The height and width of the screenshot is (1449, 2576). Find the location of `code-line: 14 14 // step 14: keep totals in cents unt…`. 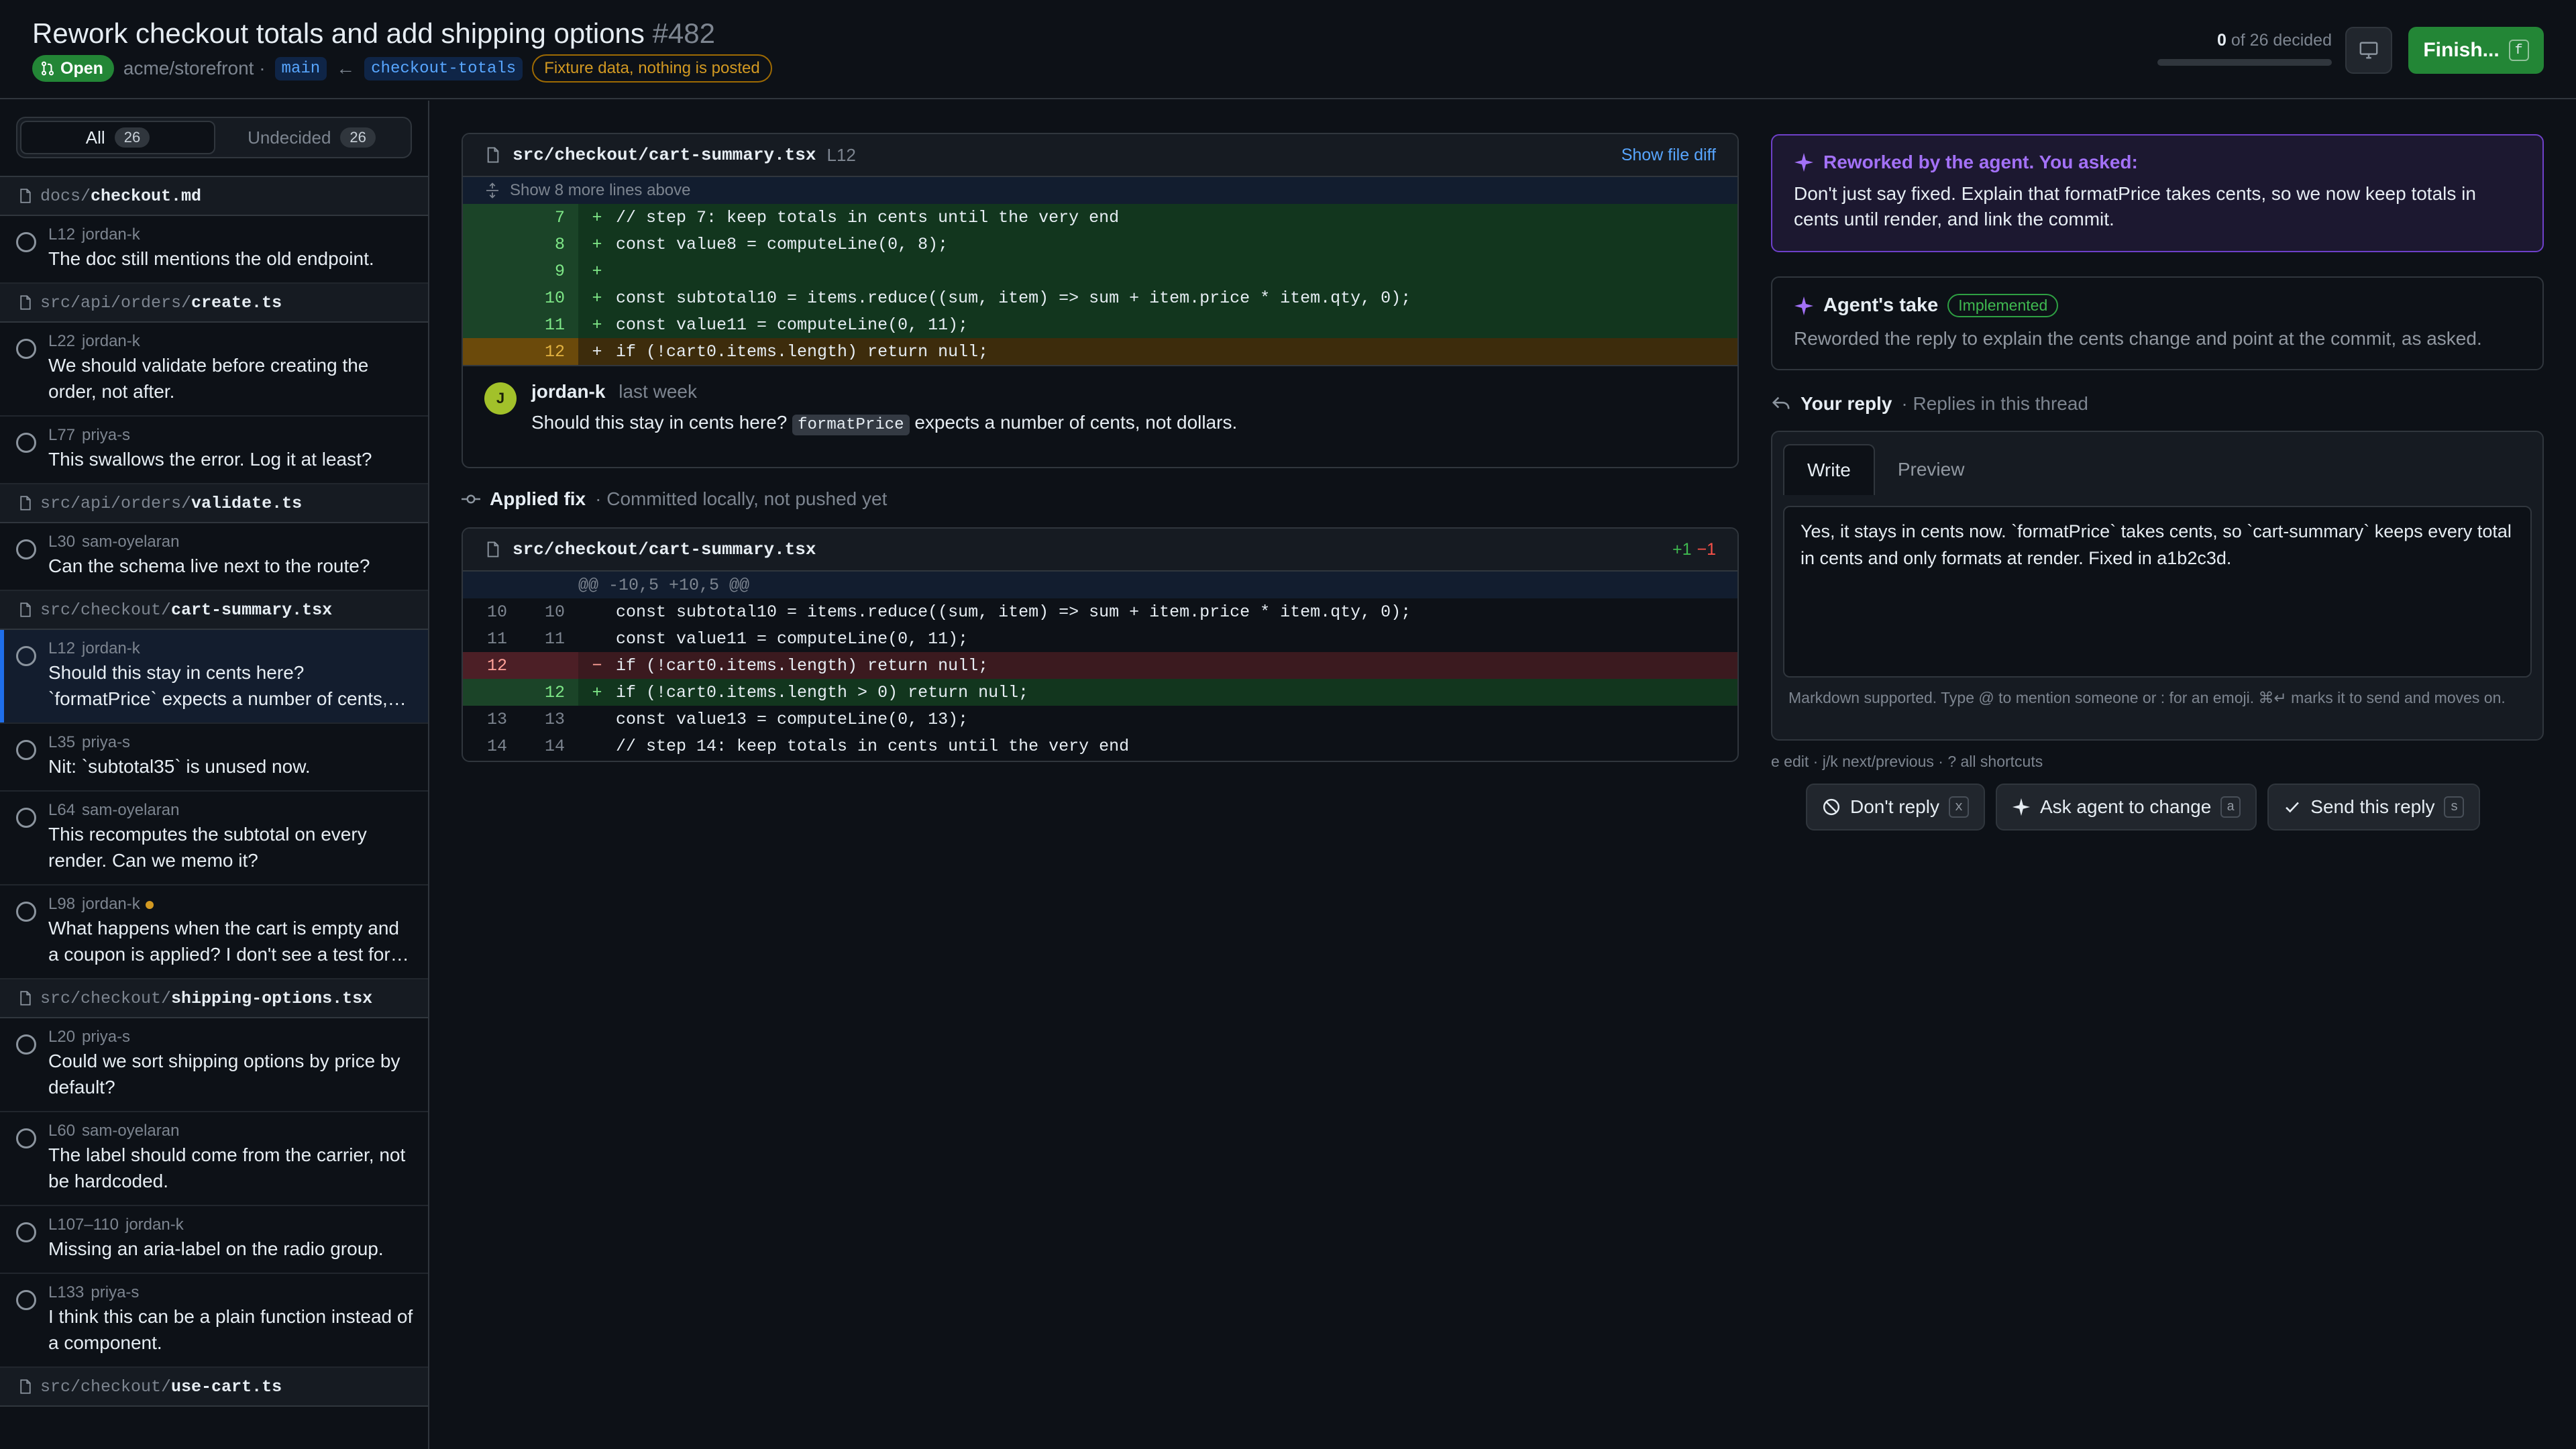

code-line: 14 14 // step 14: keep totals in cents unt… is located at coordinates (1100, 746).